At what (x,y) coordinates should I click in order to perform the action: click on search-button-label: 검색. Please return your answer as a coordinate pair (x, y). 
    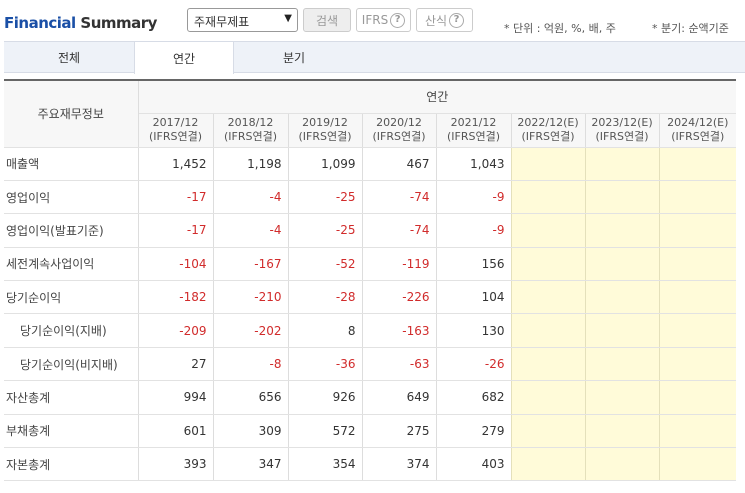
    Looking at the image, I should click on (327, 20).